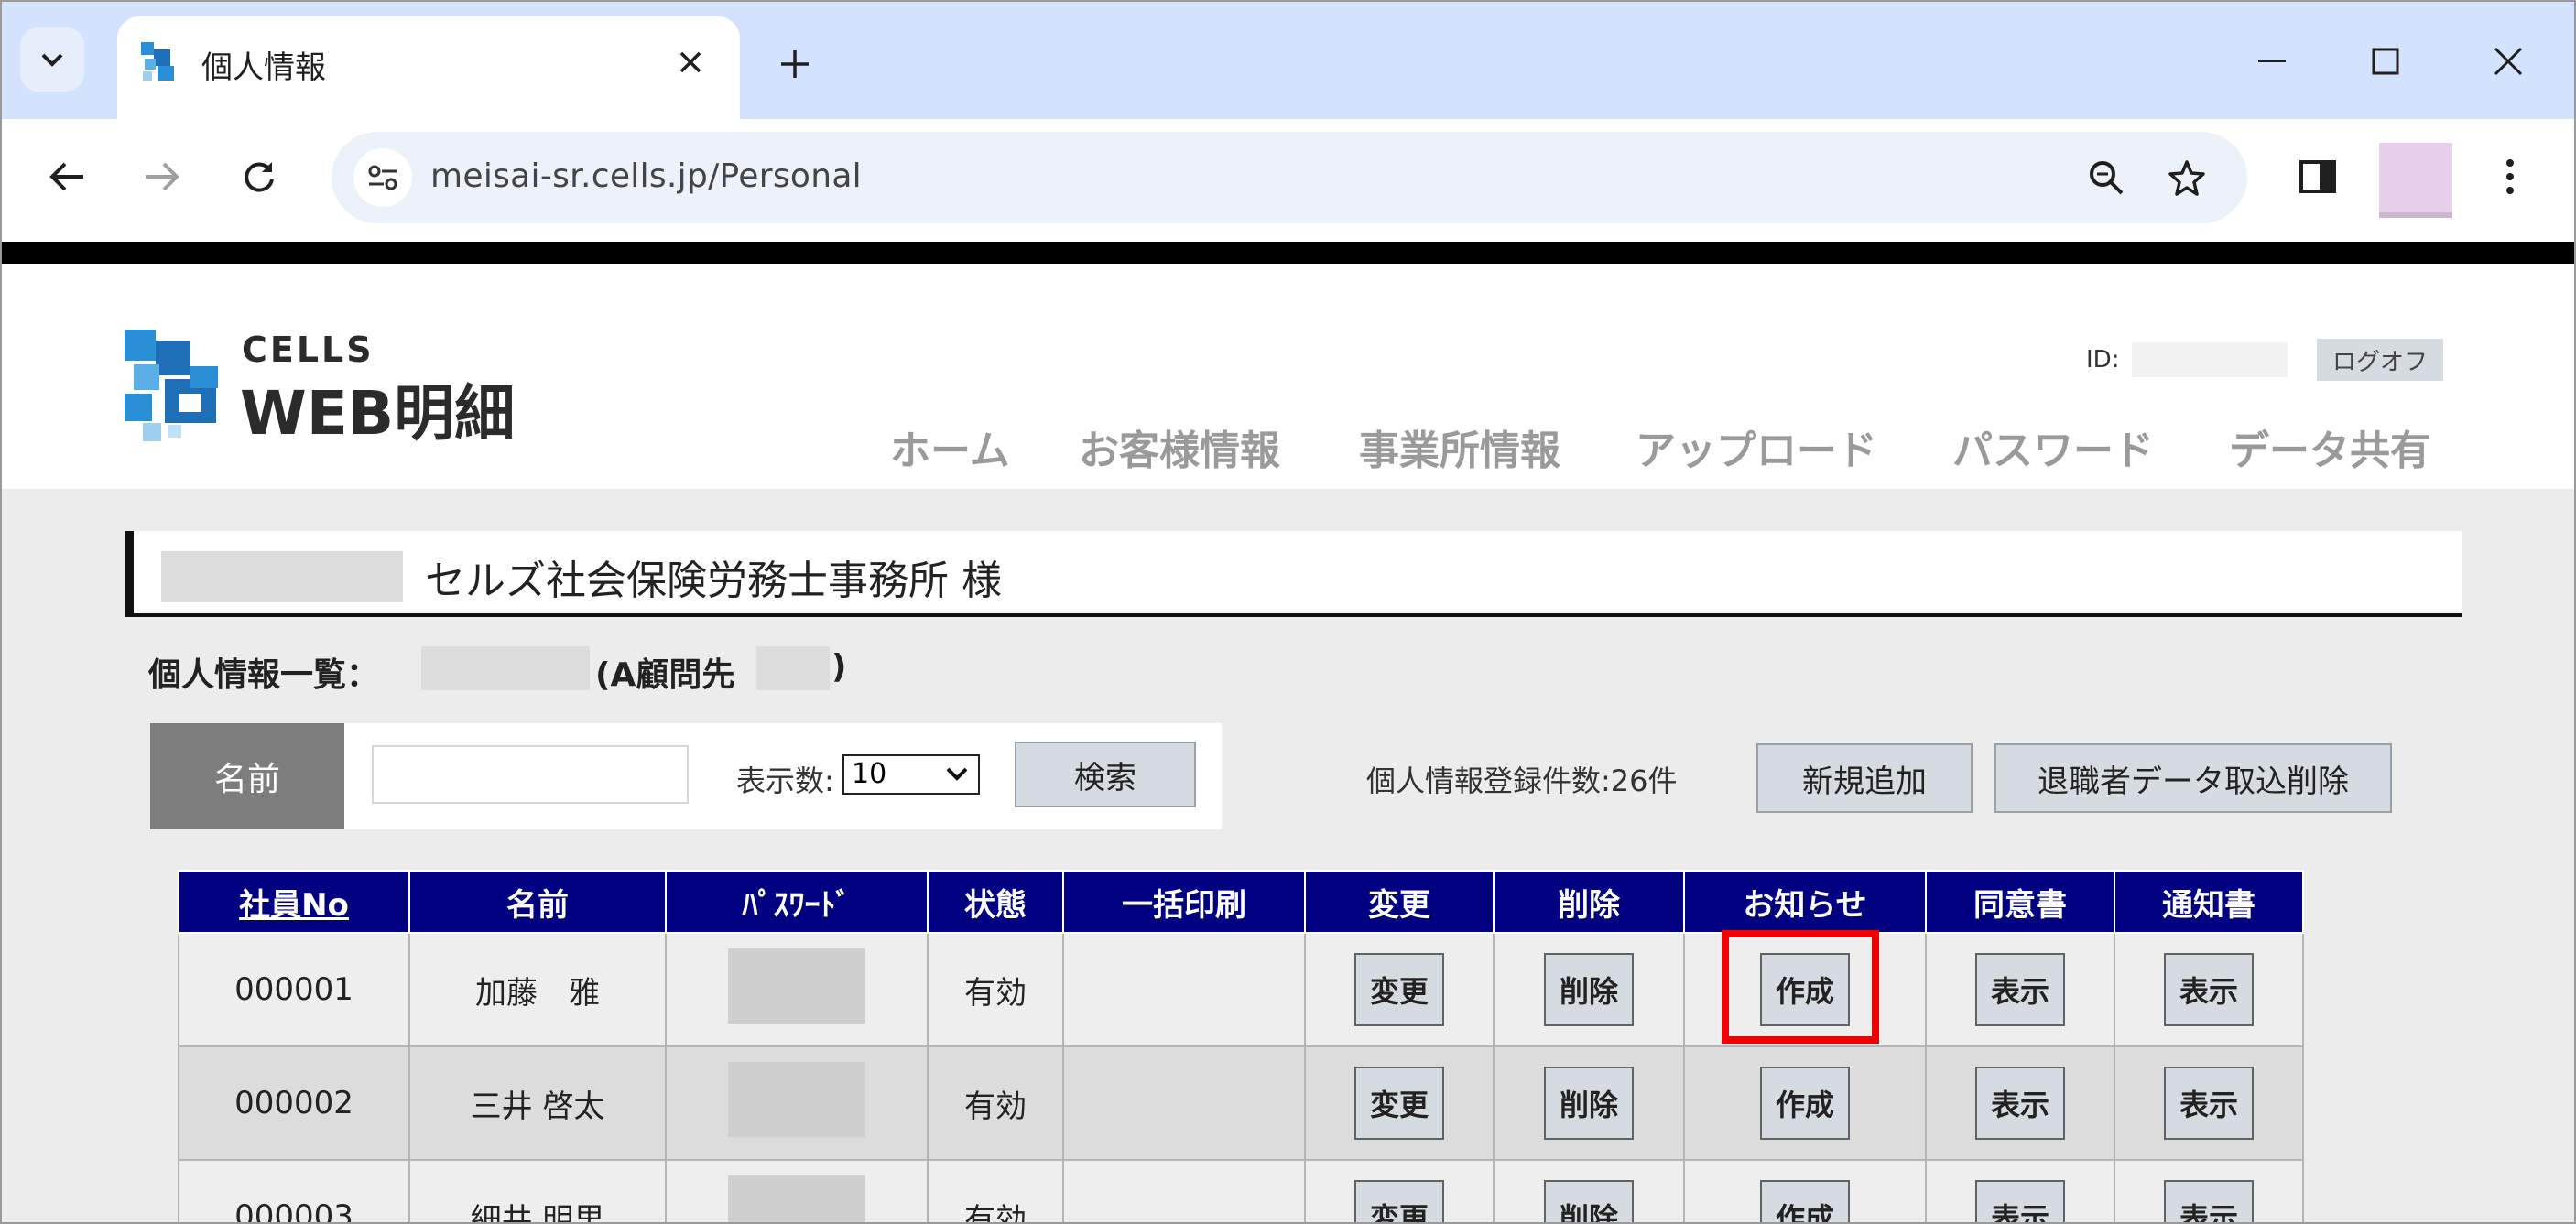 The height and width of the screenshot is (1224, 2576). Describe the element at coordinates (530, 774) in the screenshot. I see `name-search-input` at that location.